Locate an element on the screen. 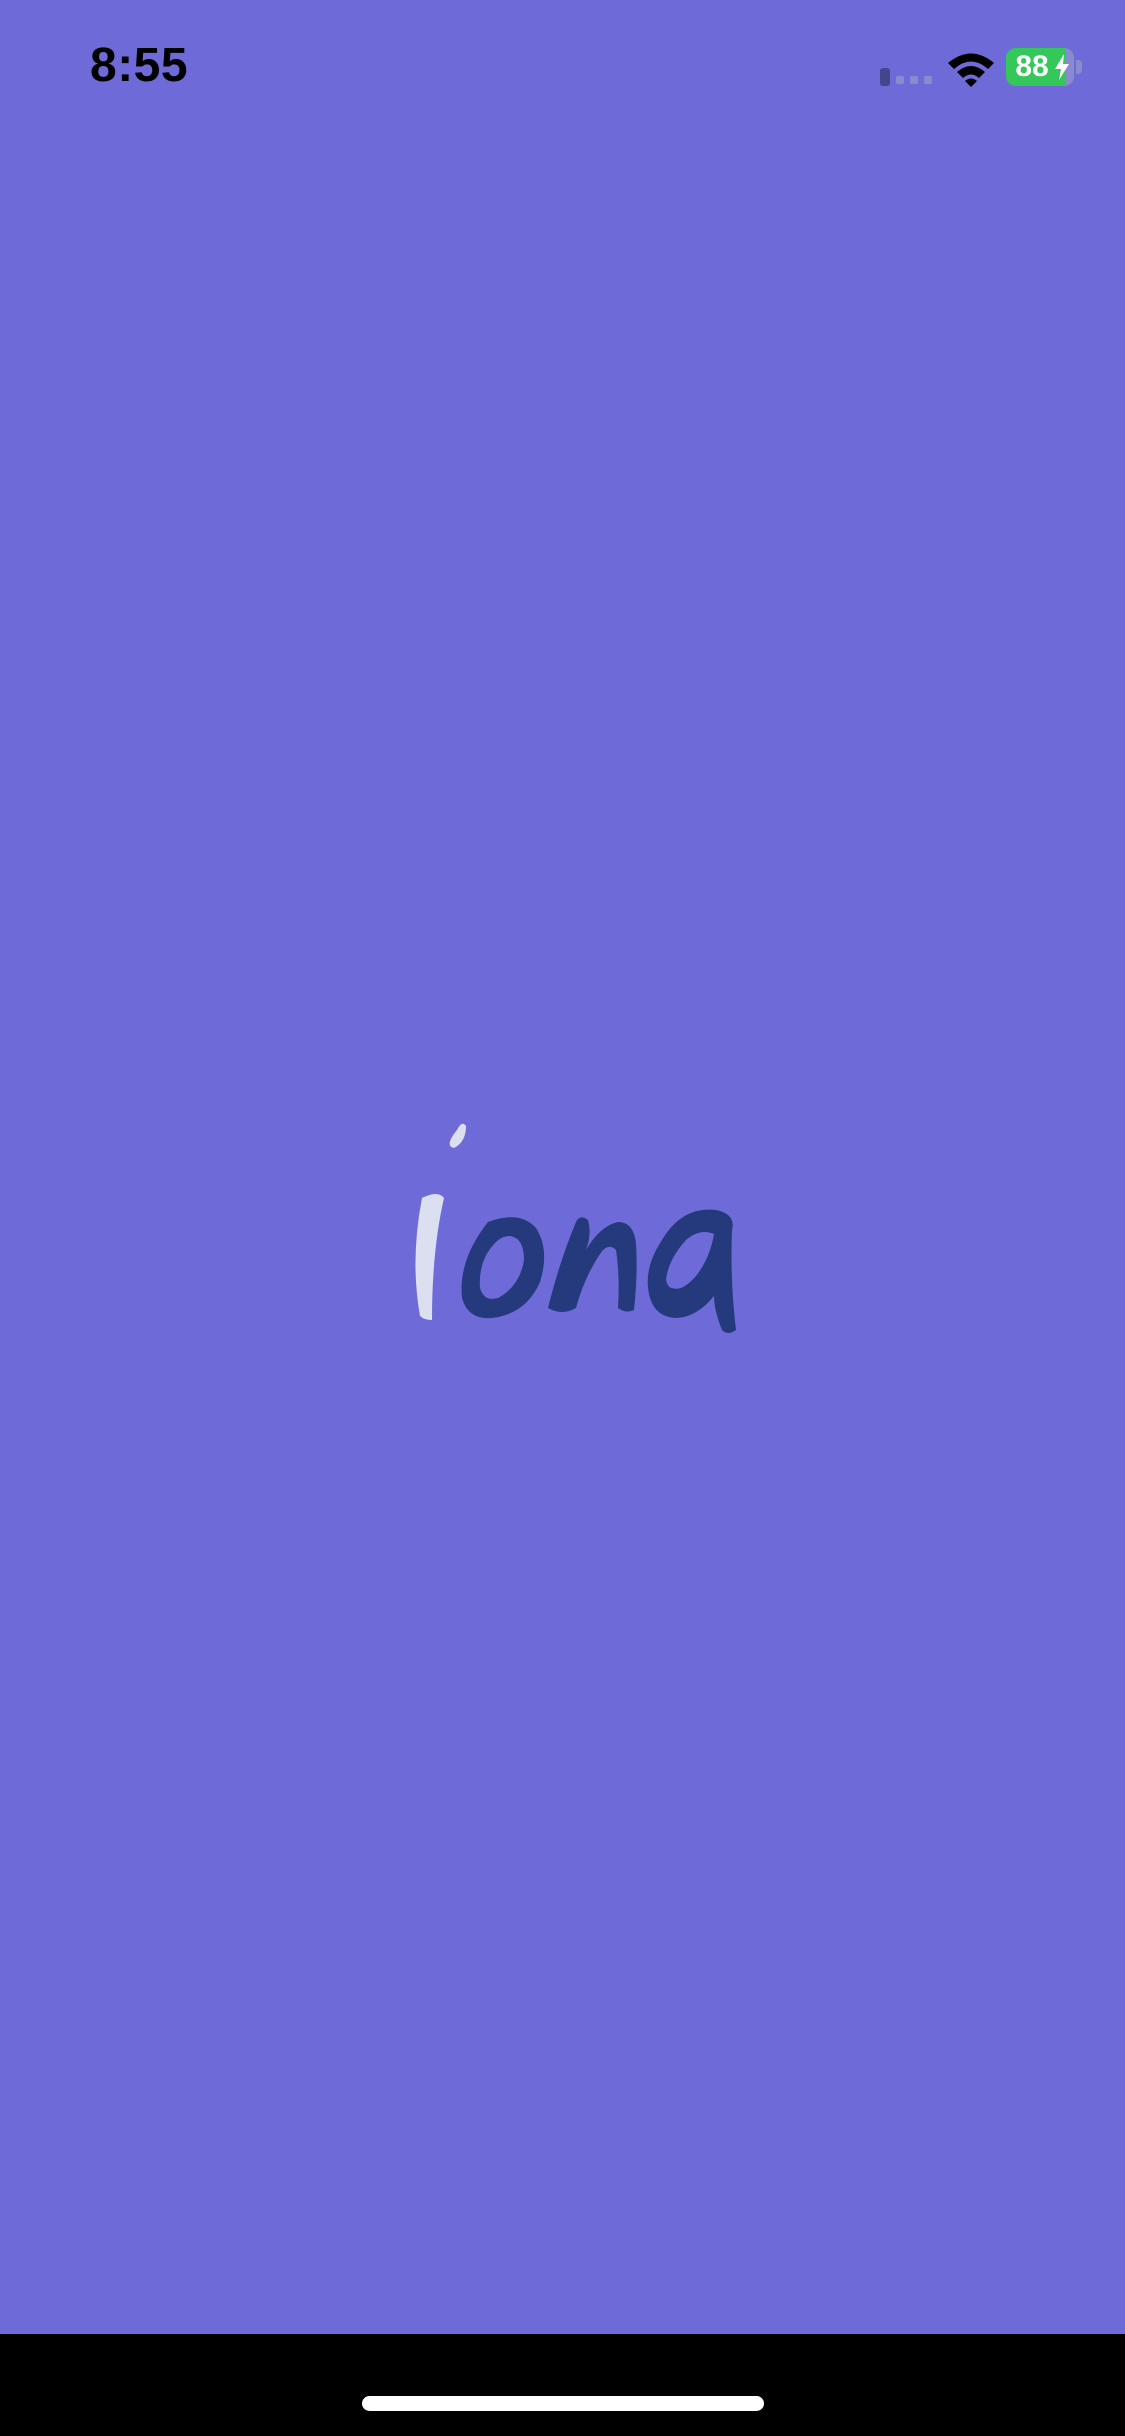 Image resolution: width=1125 pixels, height=2436 pixels. battery-body: 88 is located at coordinates (1040, 67).